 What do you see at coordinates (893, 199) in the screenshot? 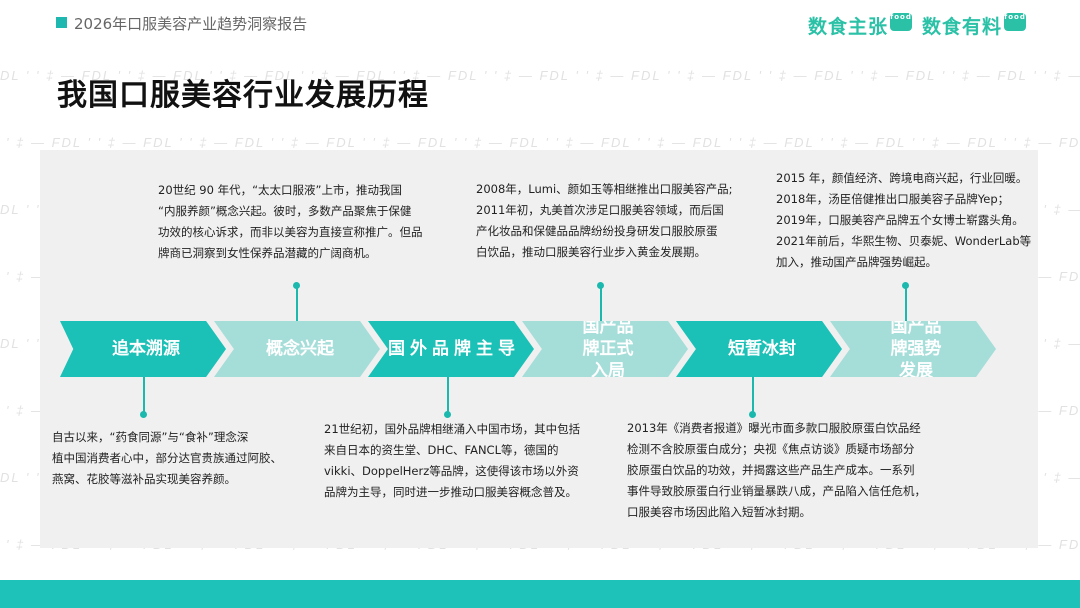
I see `desc-line: 2018年，汤臣倍健推出口服美容子品牌Yep；` at bounding box center [893, 199].